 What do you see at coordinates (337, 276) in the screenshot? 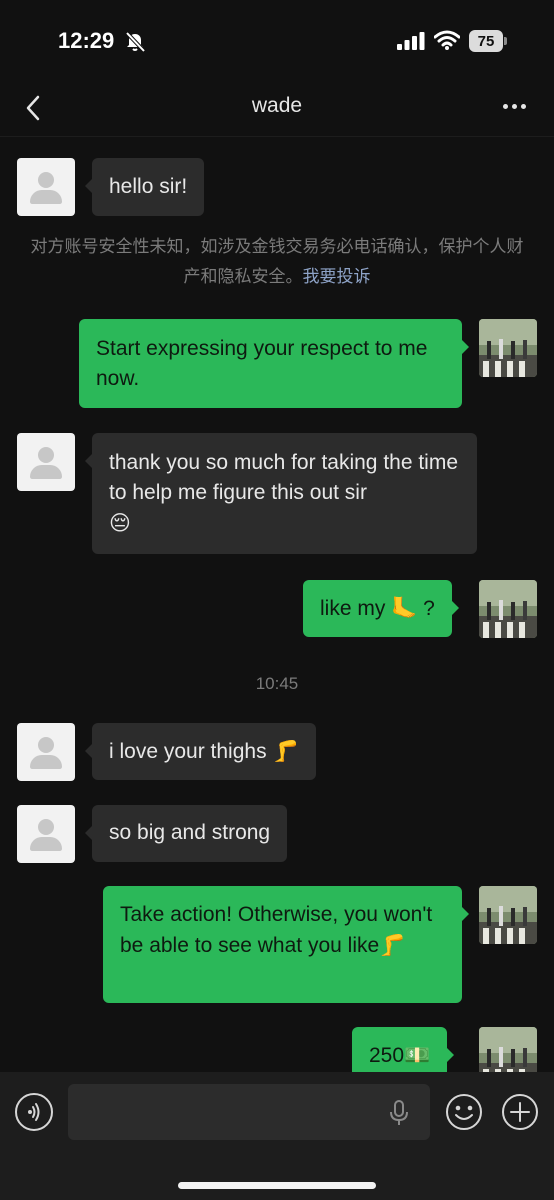
I see `report-link: 我要投诉` at bounding box center [337, 276].